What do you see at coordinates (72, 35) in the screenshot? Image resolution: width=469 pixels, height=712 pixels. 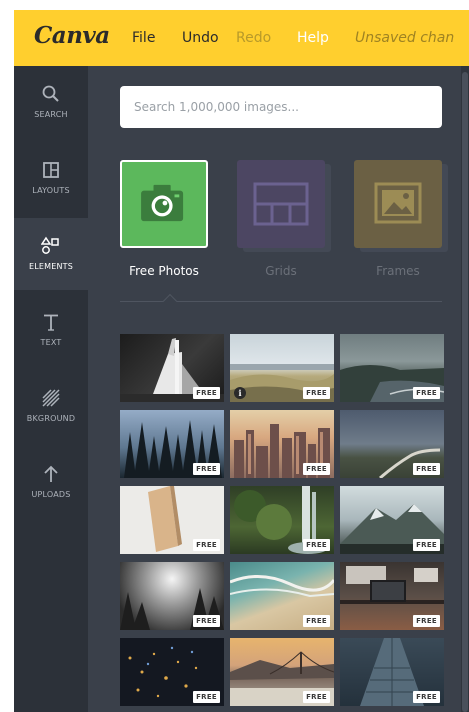 I see `canva-logo: Canva` at bounding box center [72, 35].